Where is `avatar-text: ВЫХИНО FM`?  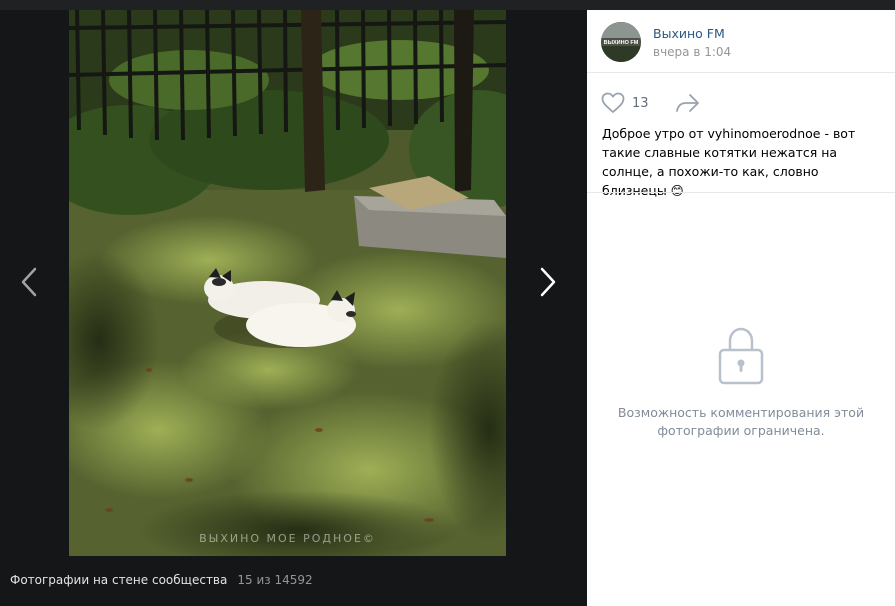 avatar-text: ВЫХИНО FM is located at coordinates (621, 43).